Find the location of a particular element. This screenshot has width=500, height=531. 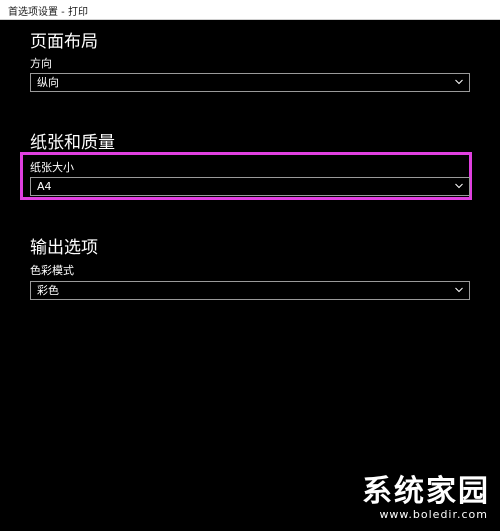

window-title: 首选项设置 - 打印 is located at coordinates (48, 12).